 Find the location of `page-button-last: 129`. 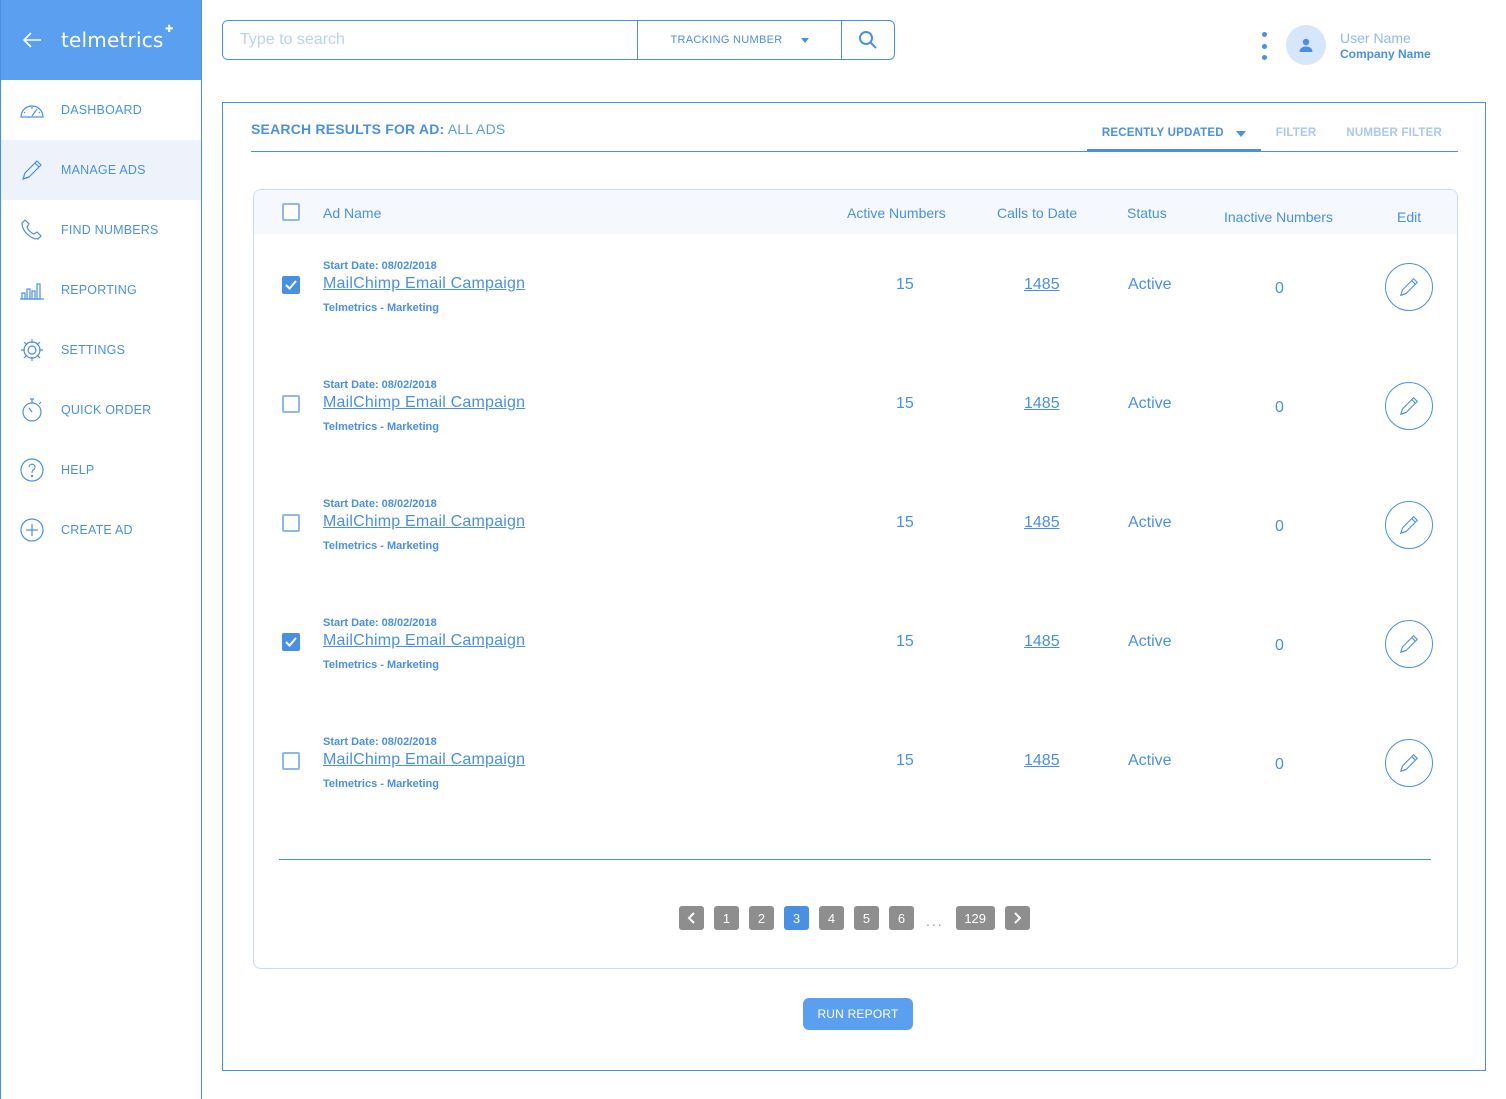

page-button-last: 129 is located at coordinates (975, 918).